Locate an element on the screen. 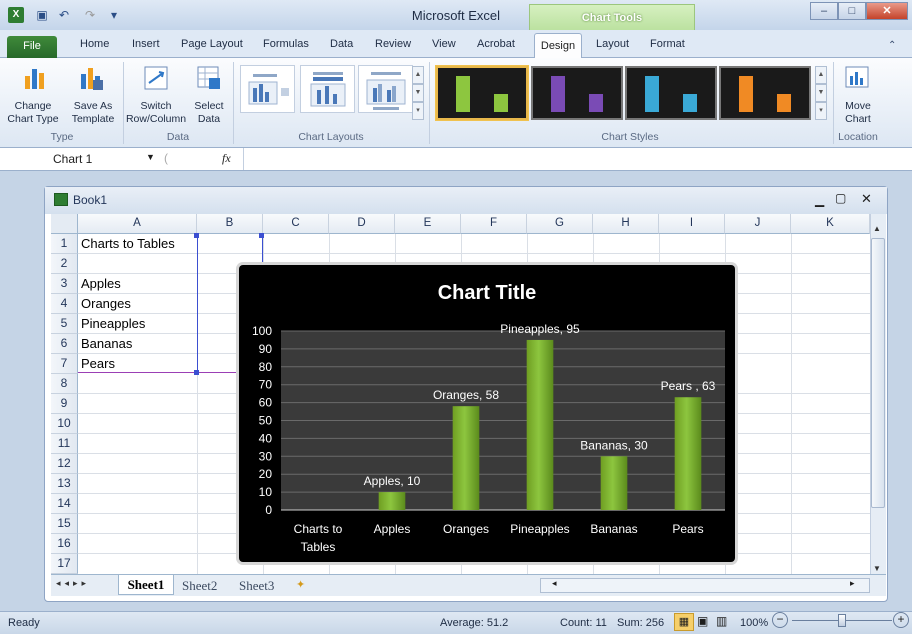  column-header: A is located at coordinates (137, 224).